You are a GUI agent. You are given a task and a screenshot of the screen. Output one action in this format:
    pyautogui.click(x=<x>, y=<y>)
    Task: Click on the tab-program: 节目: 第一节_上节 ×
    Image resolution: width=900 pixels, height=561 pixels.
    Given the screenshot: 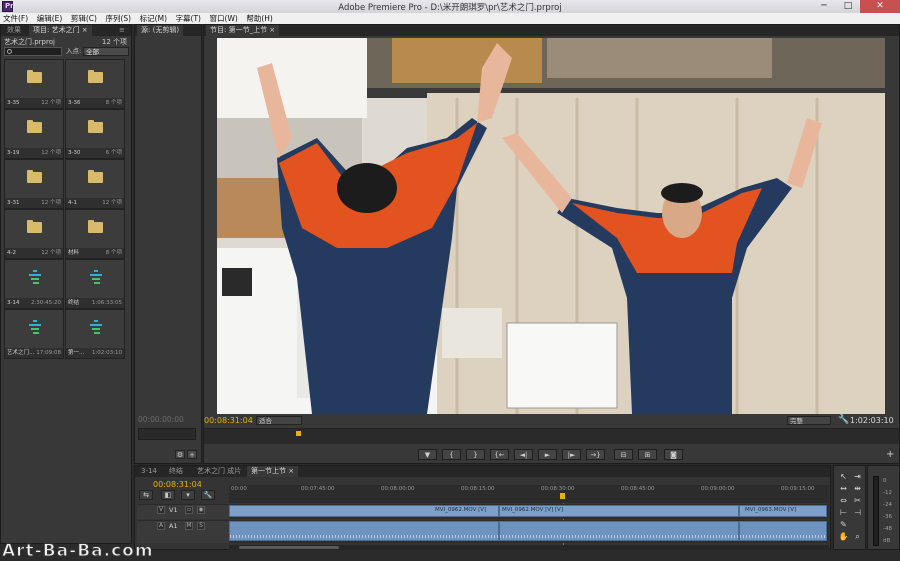 What is the action you would take?
    pyautogui.click(x=243, y=30)
    